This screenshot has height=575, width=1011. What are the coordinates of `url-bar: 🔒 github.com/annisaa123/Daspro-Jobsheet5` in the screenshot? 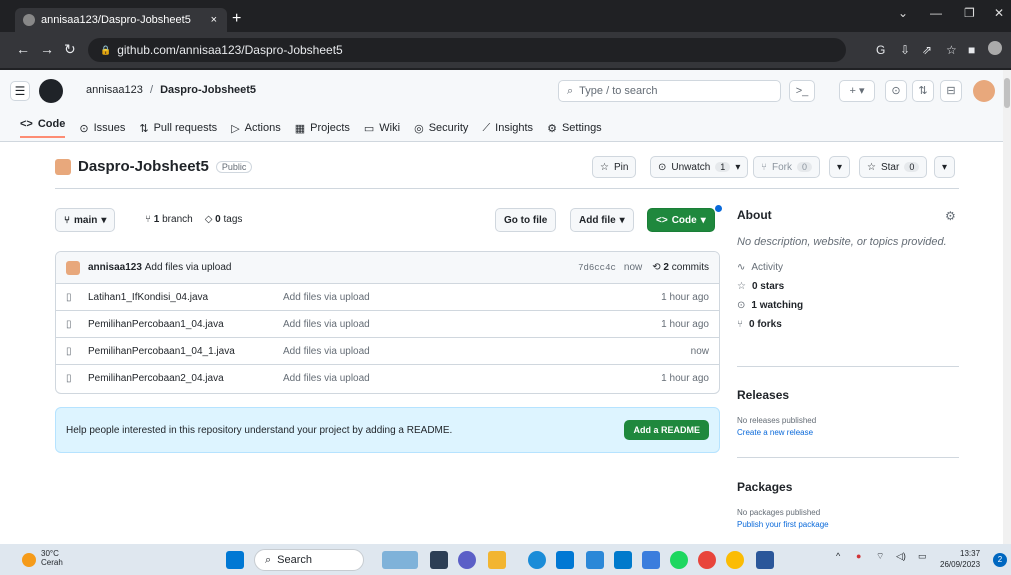 It's located at (467, 50).